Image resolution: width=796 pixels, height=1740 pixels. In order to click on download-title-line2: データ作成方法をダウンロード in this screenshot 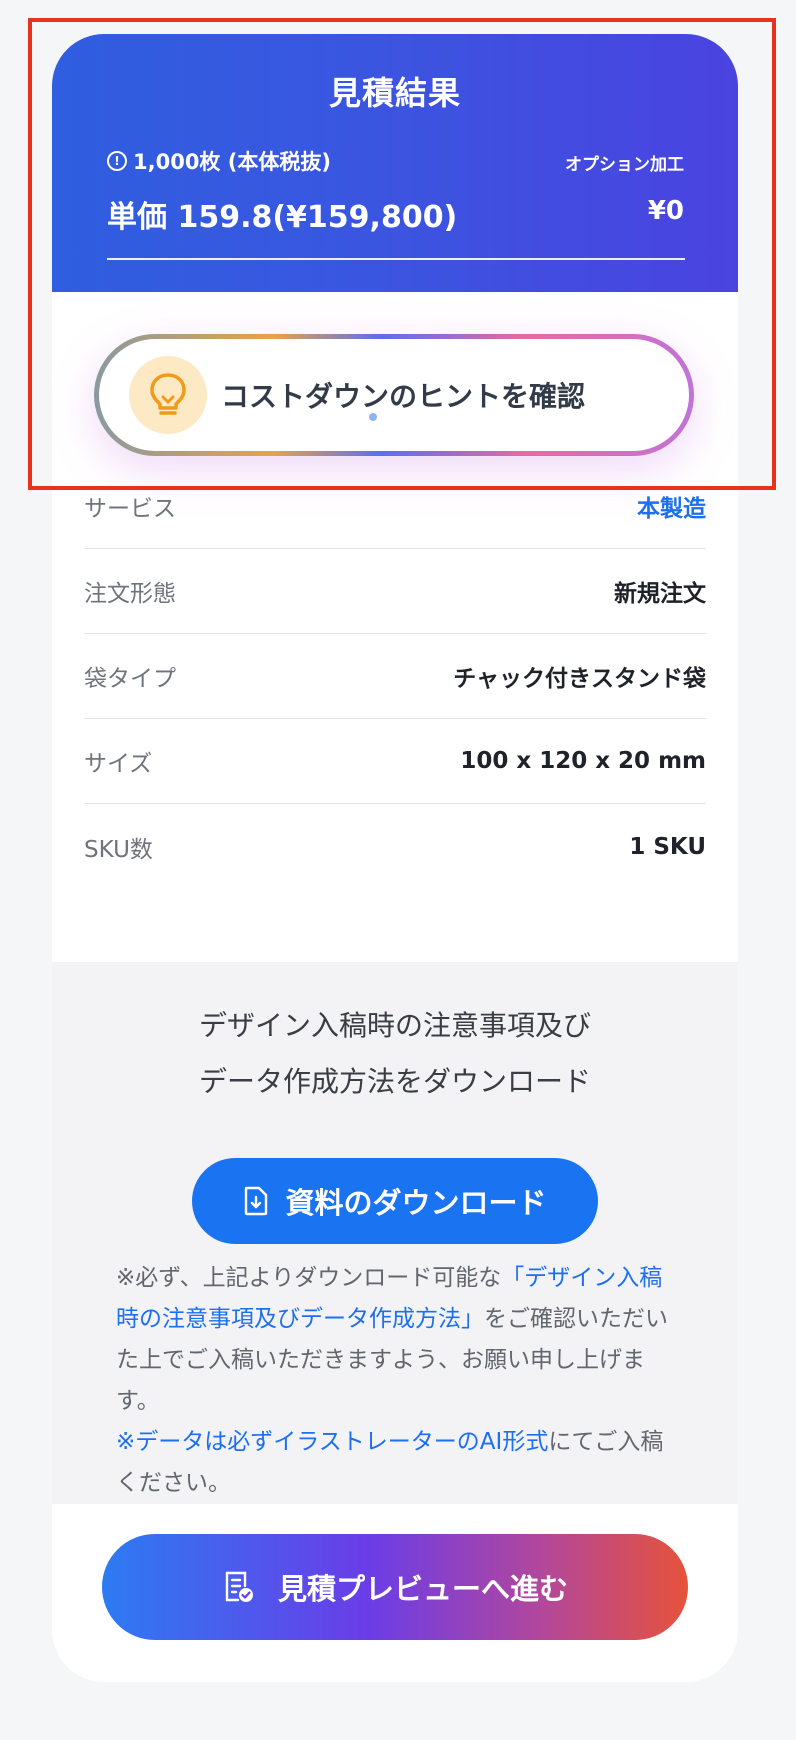, I will do `click(394, 1081)`.